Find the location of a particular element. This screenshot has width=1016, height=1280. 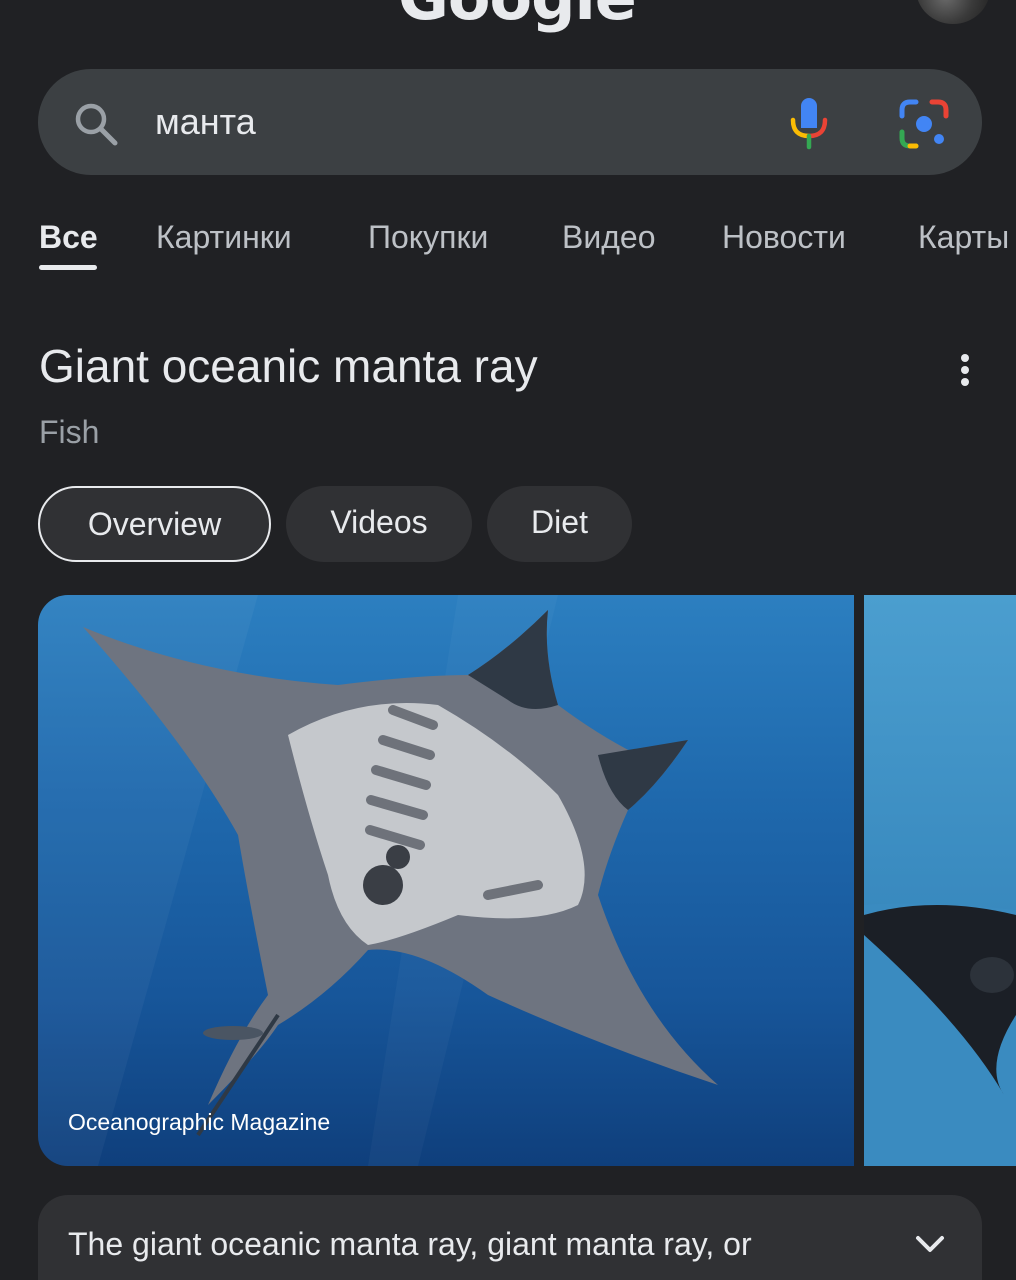

top-bar: Google is located at coordinates (508, 30).